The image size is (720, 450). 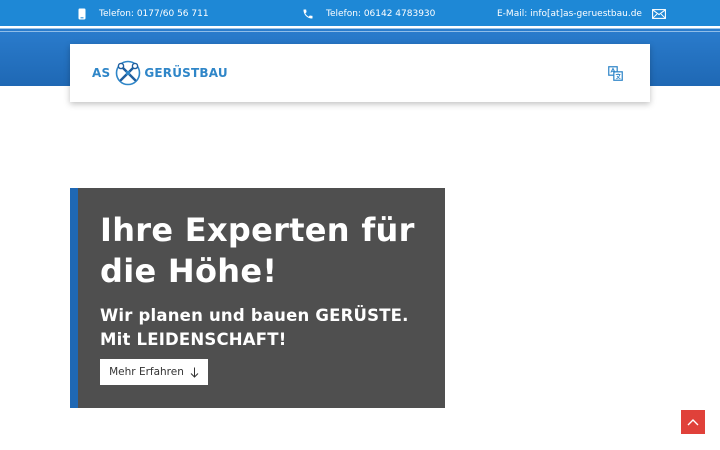 I want to click on mobile-phone-icon, so click(x=82, y=13).